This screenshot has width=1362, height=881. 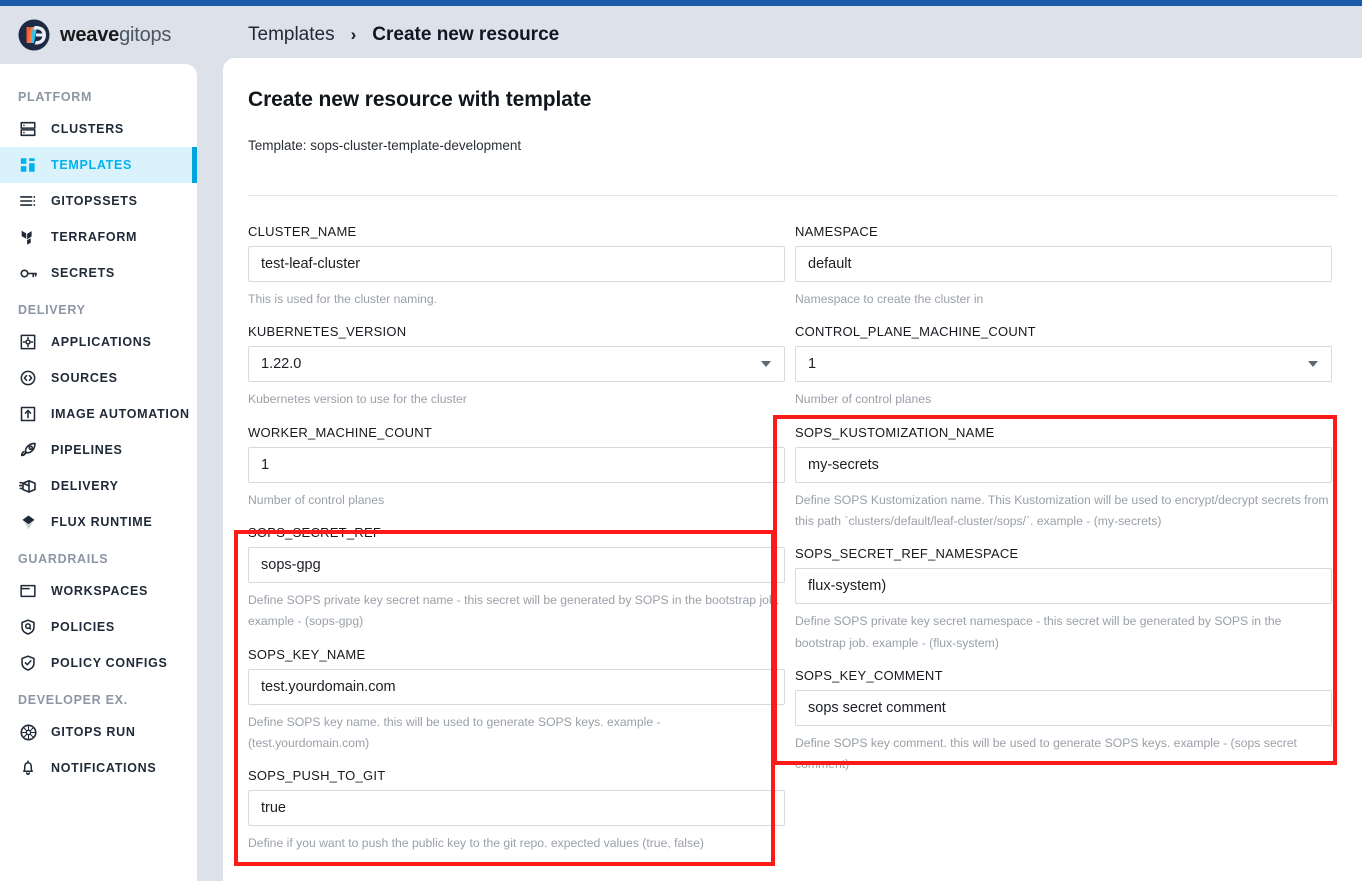 I want to click on sidebar-item-gitopssets: GITOPSSETS, so click(x=98, y=201).